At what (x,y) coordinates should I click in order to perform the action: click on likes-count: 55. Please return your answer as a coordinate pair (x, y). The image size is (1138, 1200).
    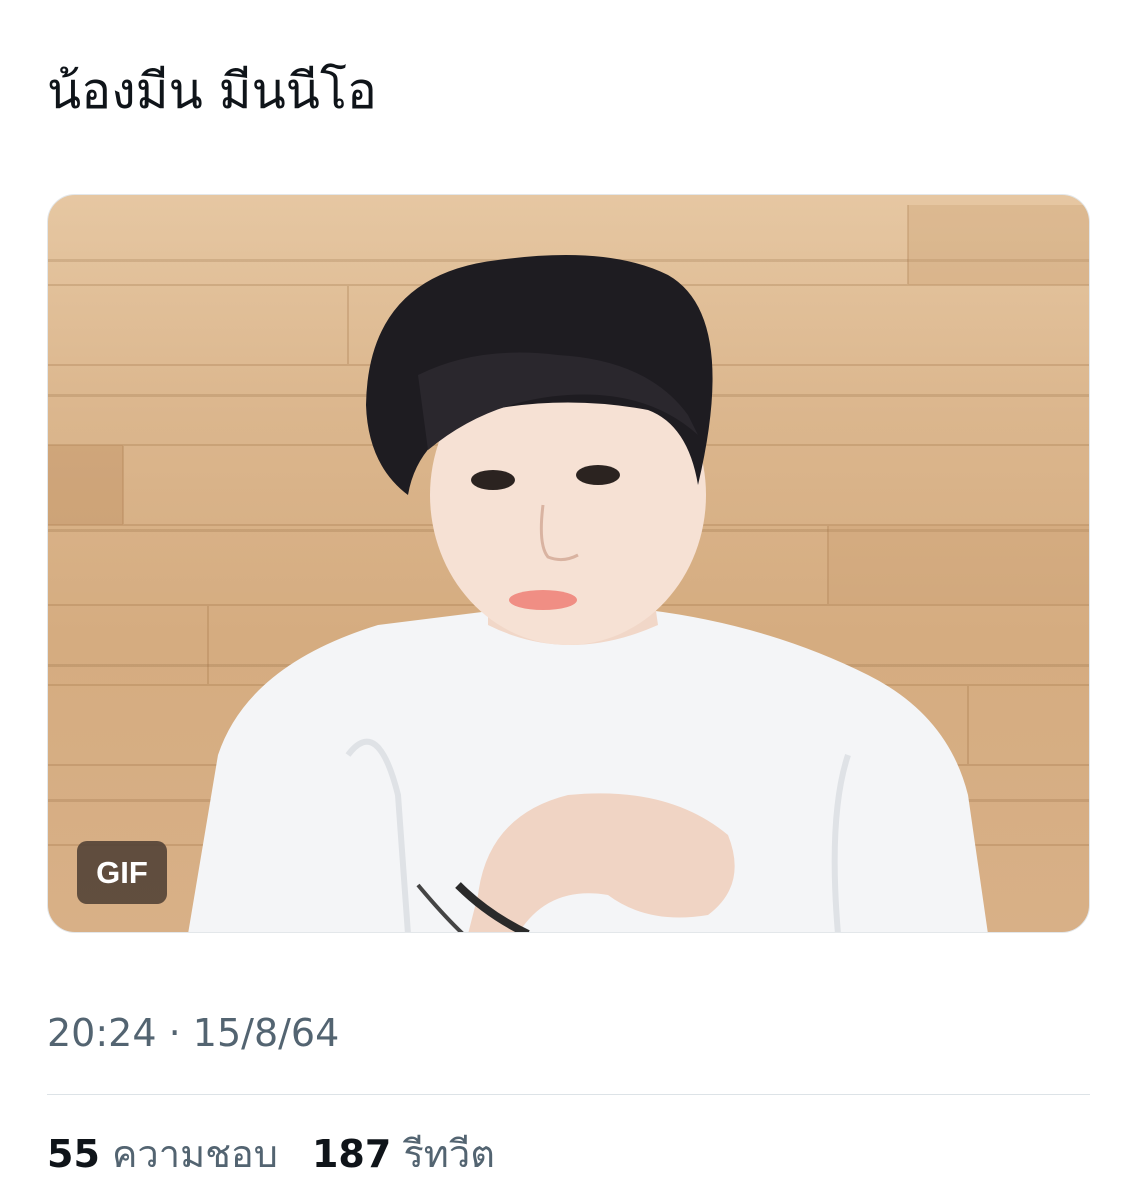
    Looking at the image, I should click on (73, 1154).